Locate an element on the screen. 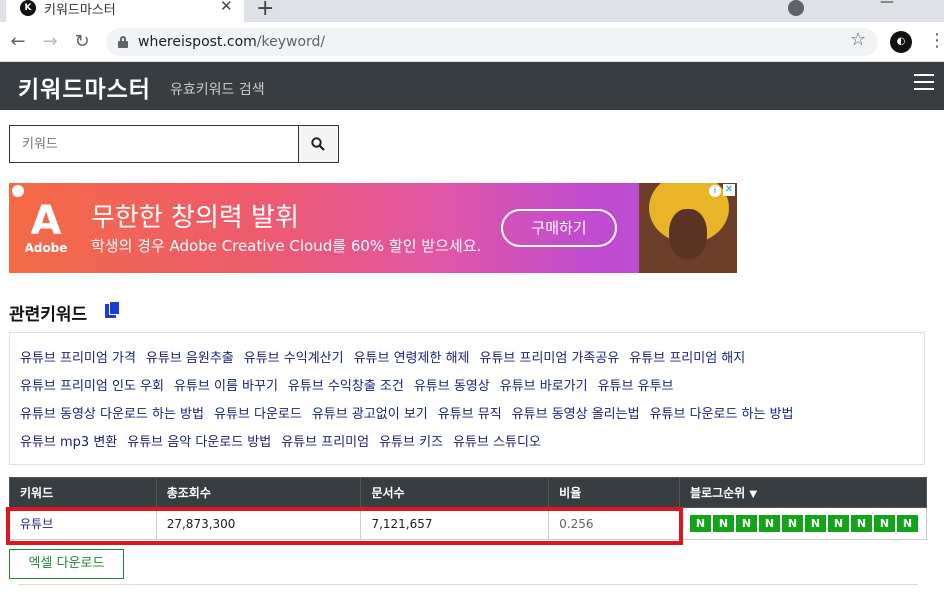 Image resolution: width=944 pixels, height=596 pixels. browser-menu-icon: ⋮ is located at coordinates (936, 40).